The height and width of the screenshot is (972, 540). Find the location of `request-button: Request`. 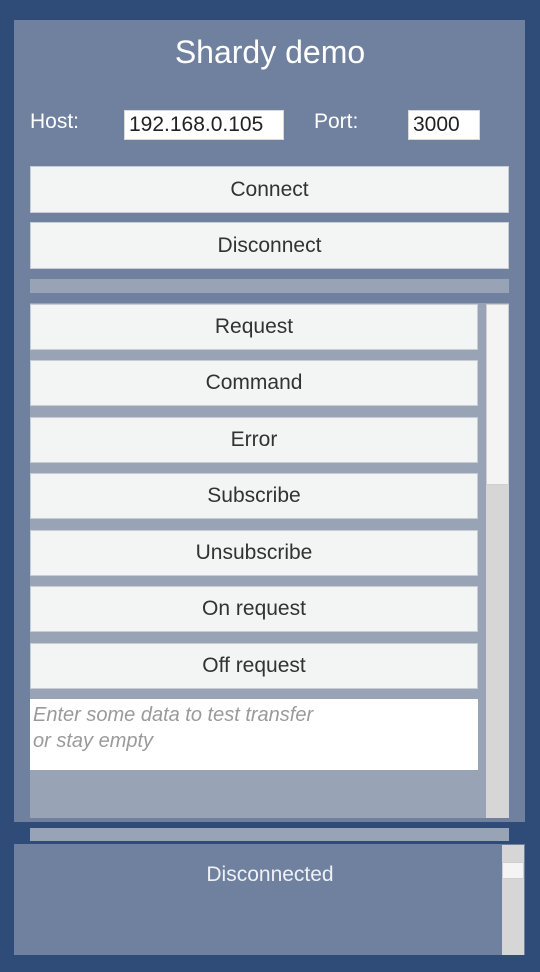

request-button: Request is located at coordinates (254, 327).